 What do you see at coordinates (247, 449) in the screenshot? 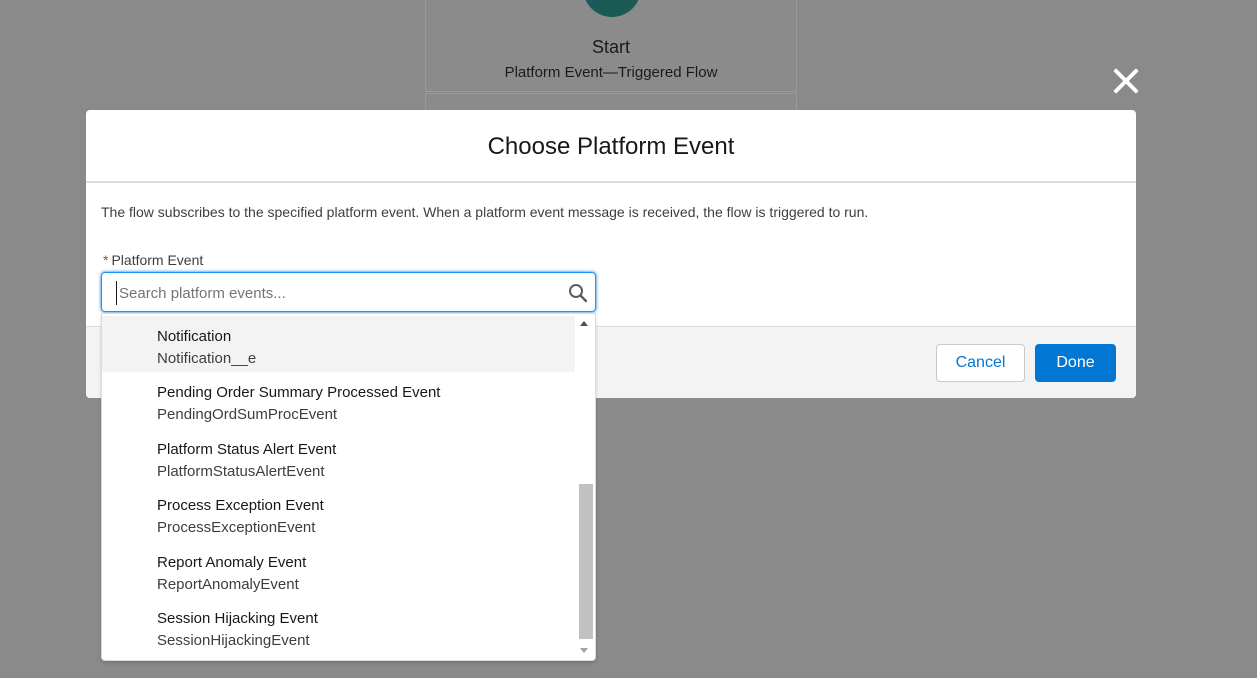
I see `option-label: Platform Status Alert Event` at bounding box center [247, 449].